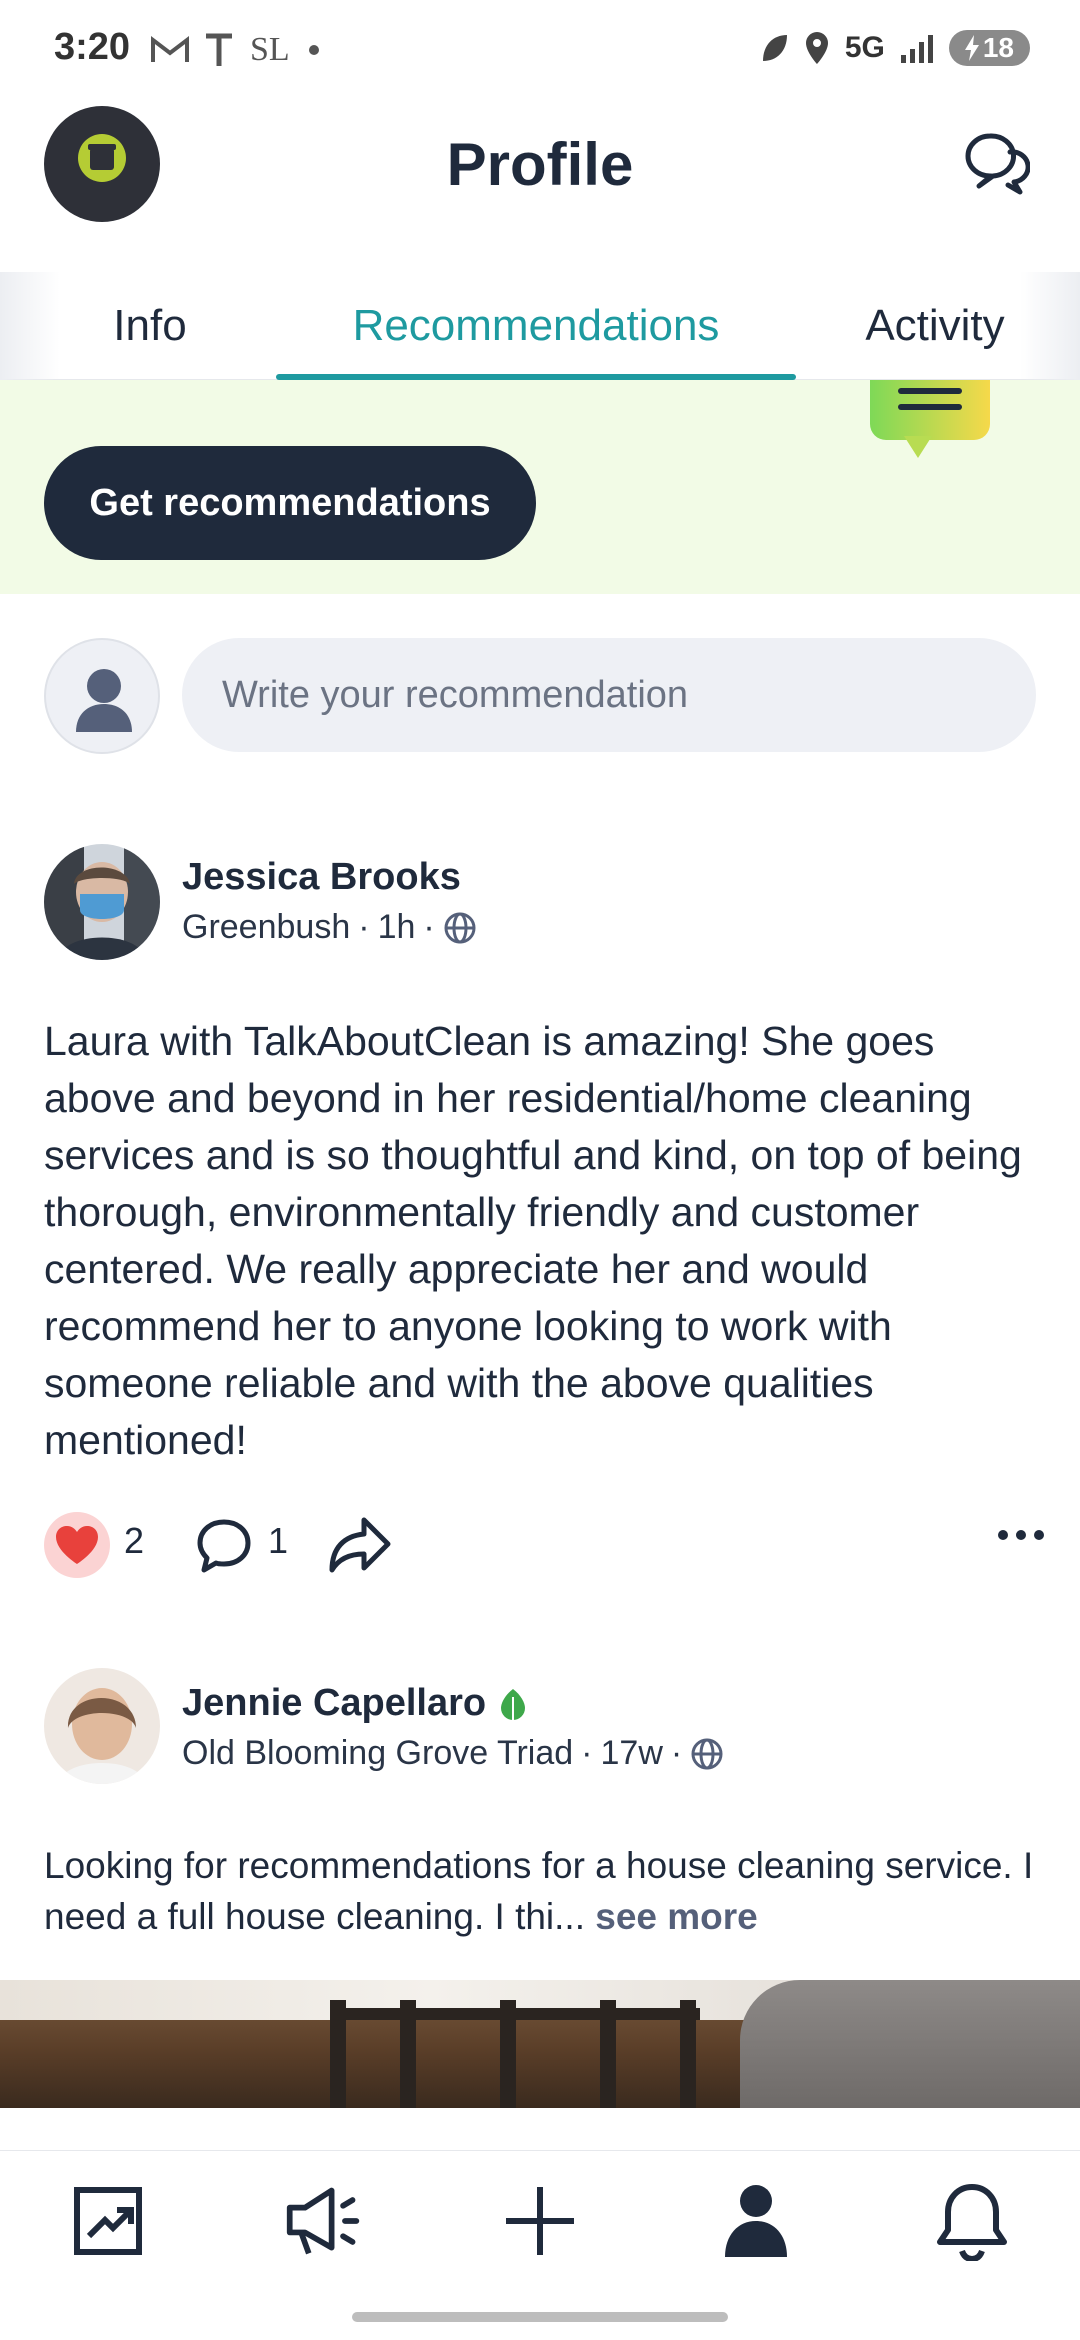 The width and height of the screenshot is (1080, 2340). I want to click on person-filled-icon, so click(756, 2221).